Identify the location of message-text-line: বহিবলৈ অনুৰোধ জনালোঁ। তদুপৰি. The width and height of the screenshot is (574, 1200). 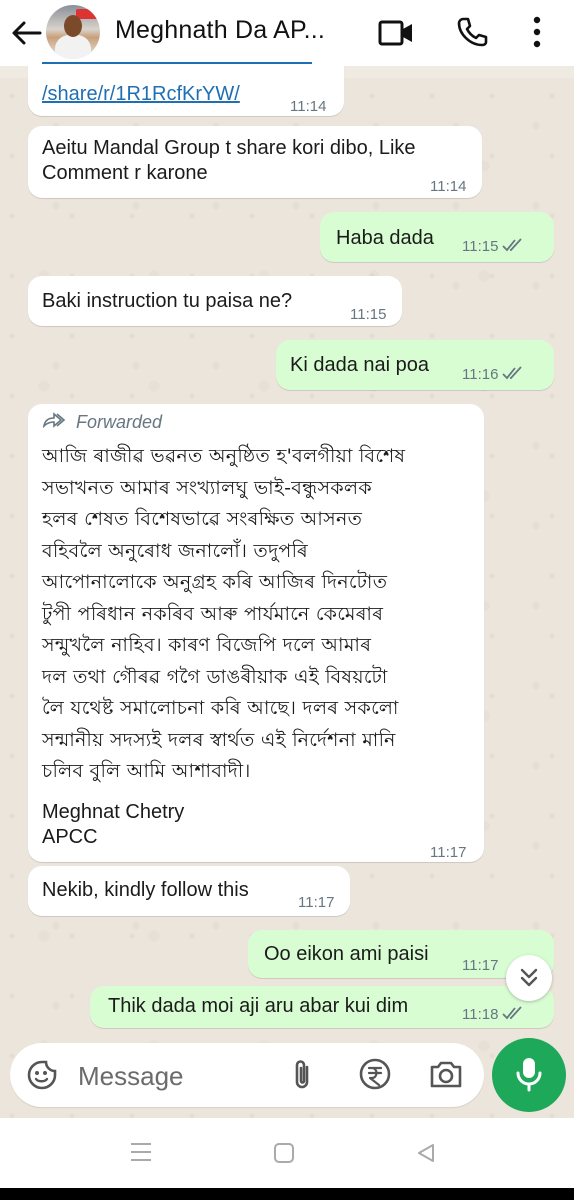
(175, 550).